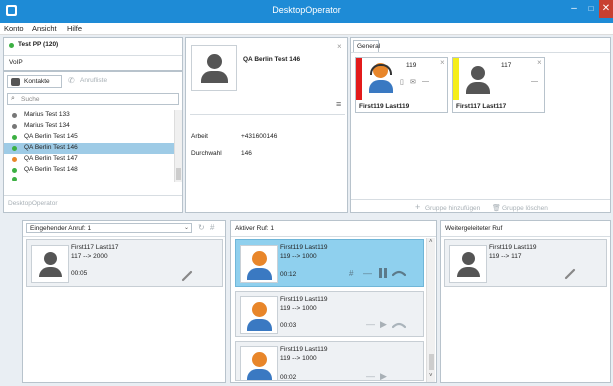 Image resolution: width=613 pixels, height=386 pixels. I want to click on contact-name: QA Berlin Test 145, so click(51, 136).